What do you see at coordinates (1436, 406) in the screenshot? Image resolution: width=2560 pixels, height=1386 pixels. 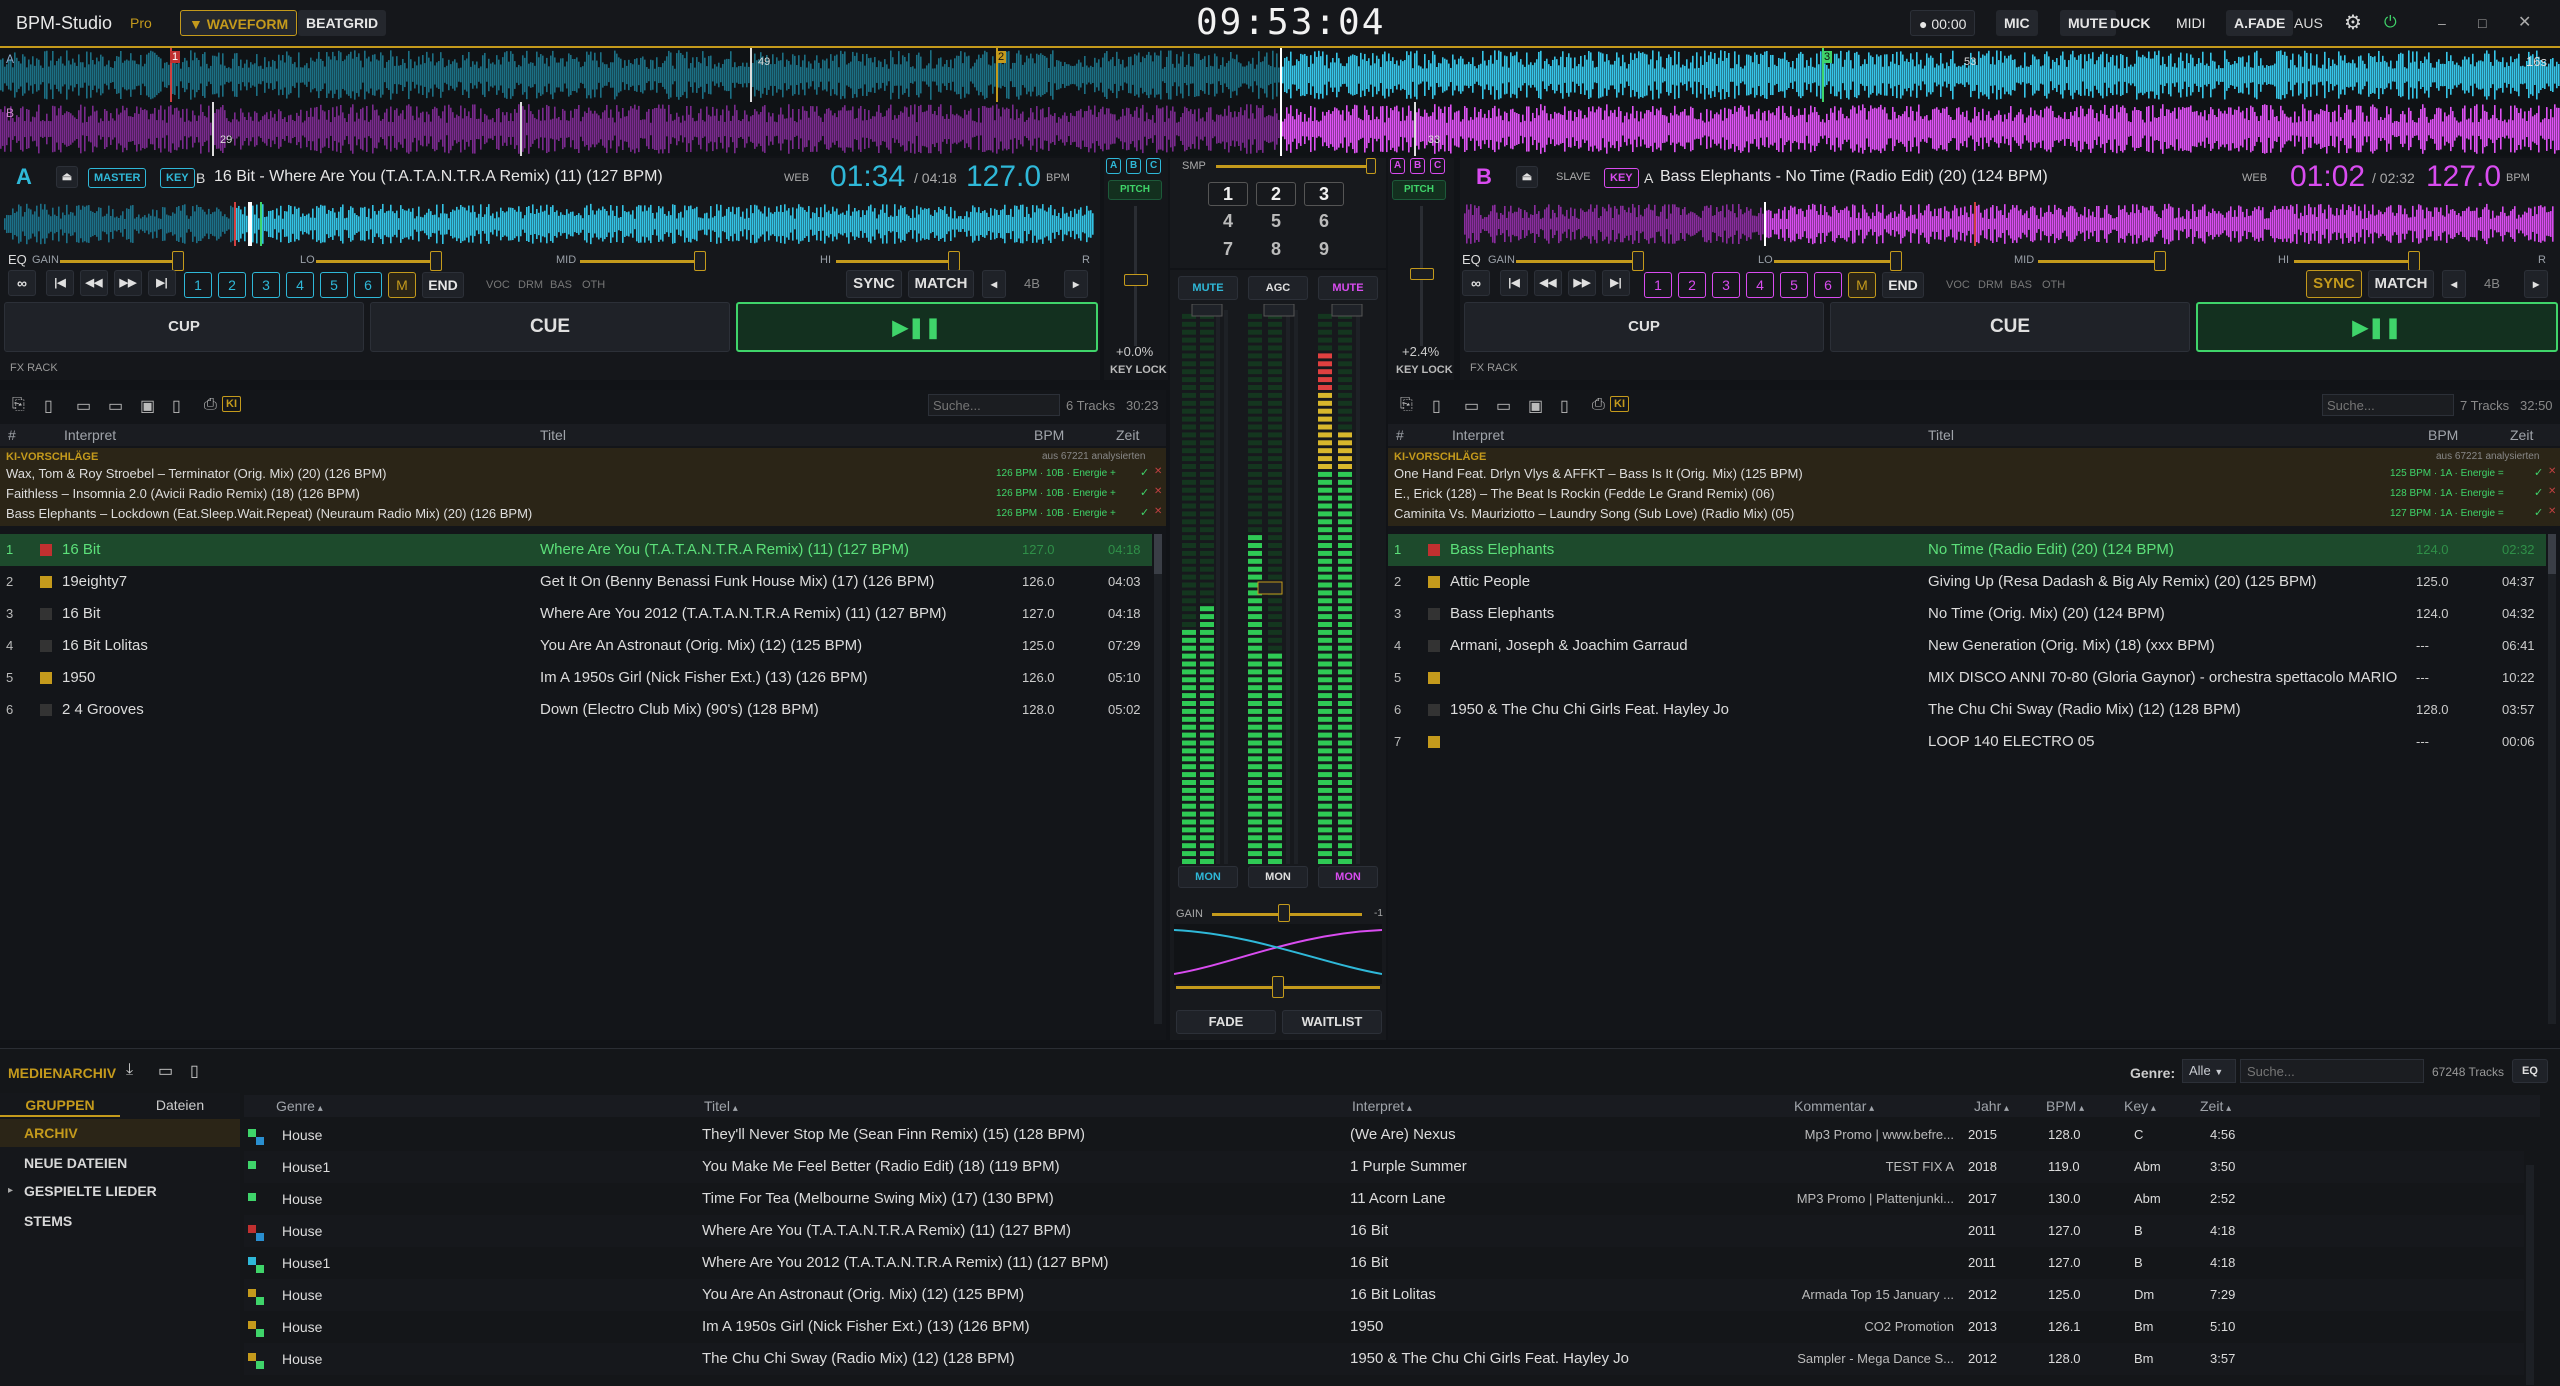 I see `playlist-b-new-icon: ▯` at bounding box center [1436, 406].